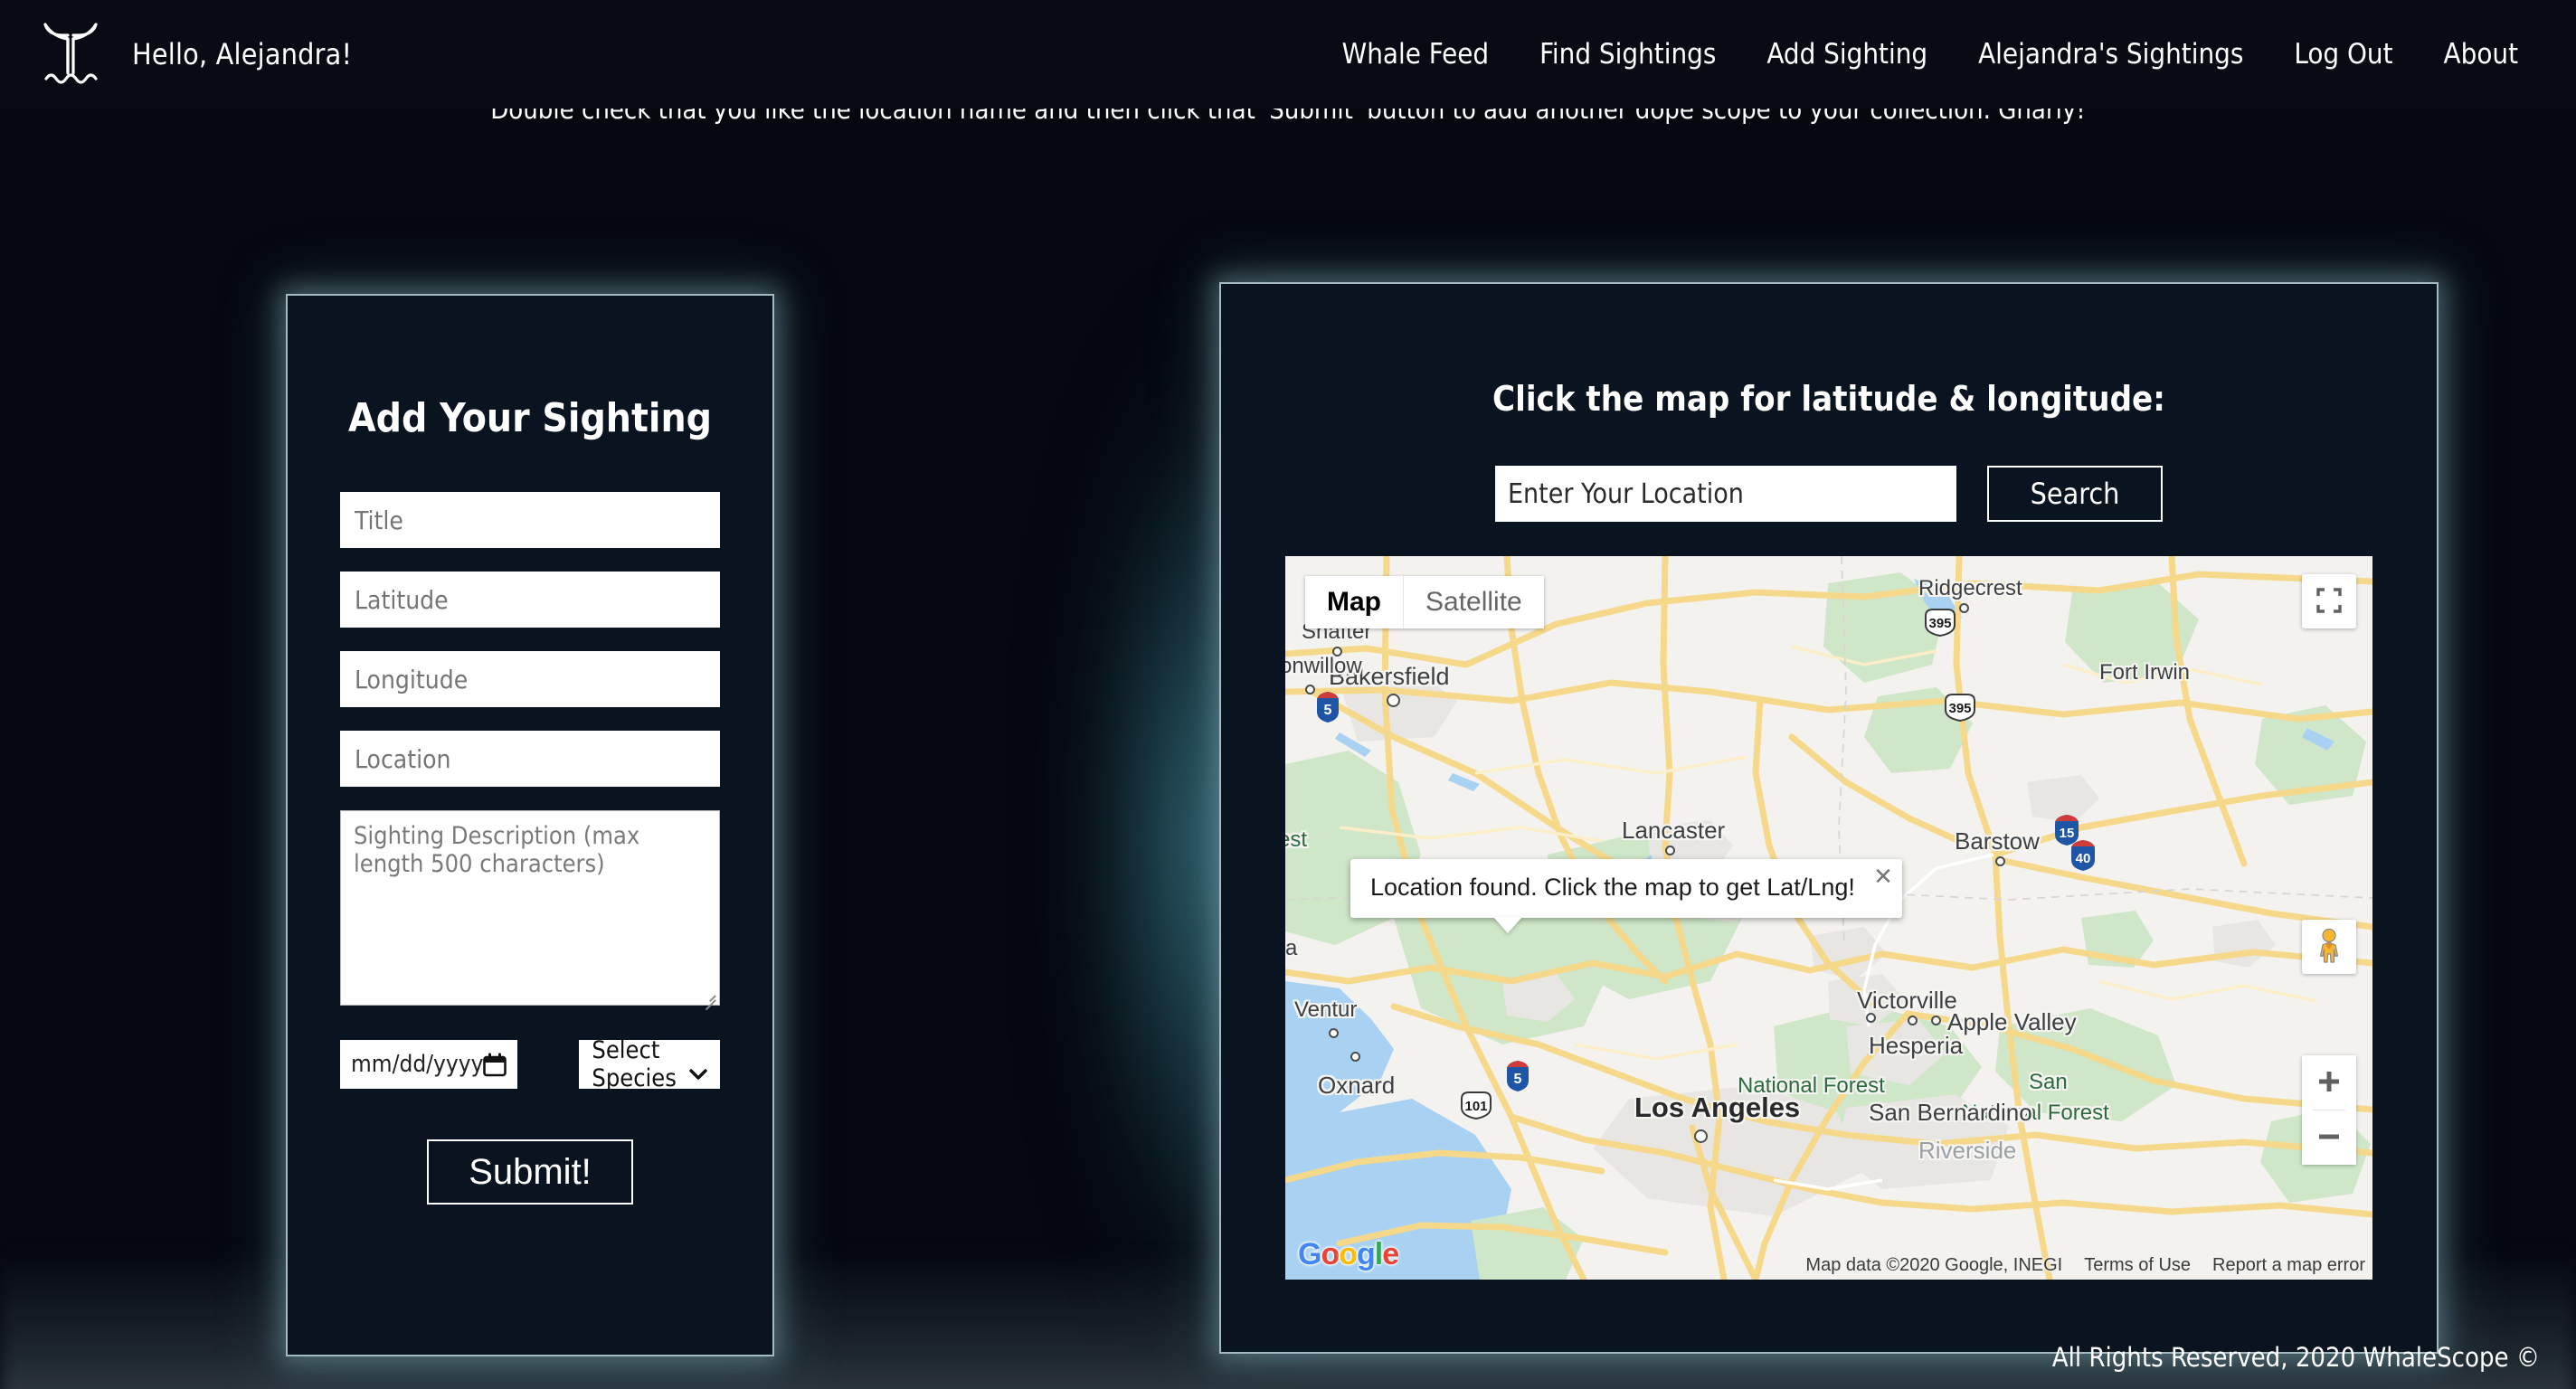  I want to click on form-meta-row: mm/dd/yyyy Select Species, so click(530, 1064).